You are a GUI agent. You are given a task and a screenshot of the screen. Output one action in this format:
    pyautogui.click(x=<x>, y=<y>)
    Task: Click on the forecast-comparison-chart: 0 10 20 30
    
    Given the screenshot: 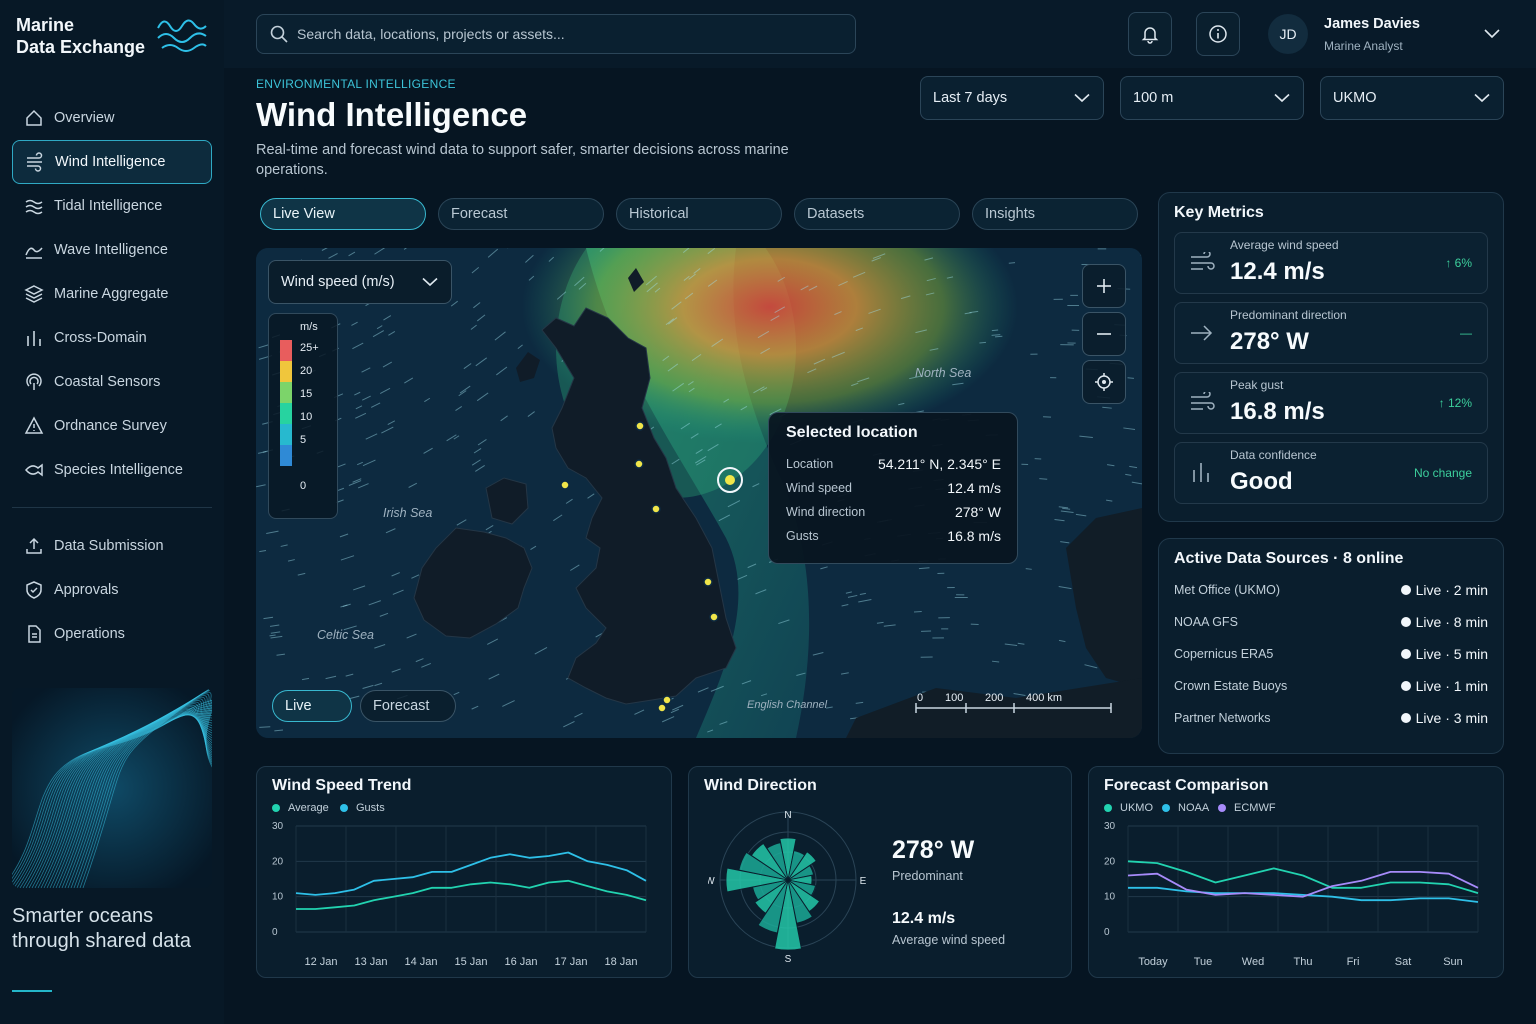 What is the action you would take?
    pyautogui.click(x=1296, y=881)
    